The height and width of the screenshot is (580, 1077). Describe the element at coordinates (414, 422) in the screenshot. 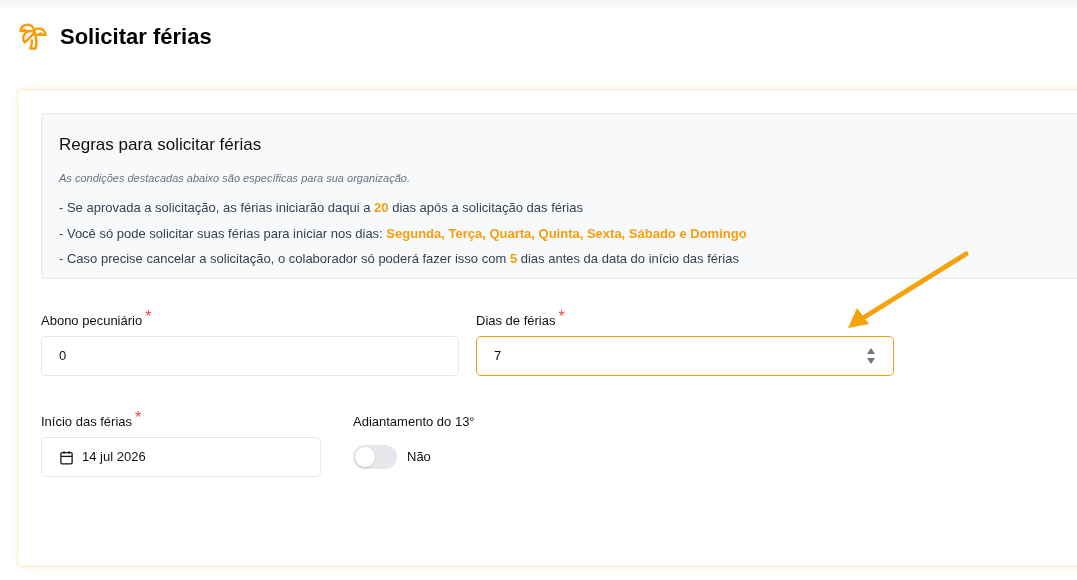

I see `field-label: Adiantamento do 13°` at that location.